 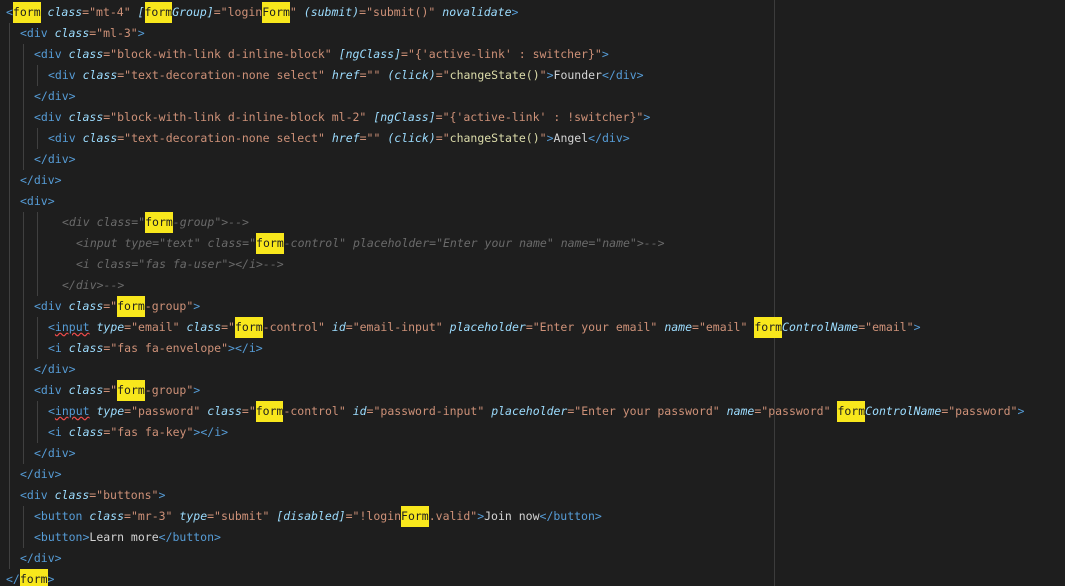 What do you see at coordinates (903, 411) in the screenshot?
I see `code-token: ControlName` at bounding box center [903, 411].